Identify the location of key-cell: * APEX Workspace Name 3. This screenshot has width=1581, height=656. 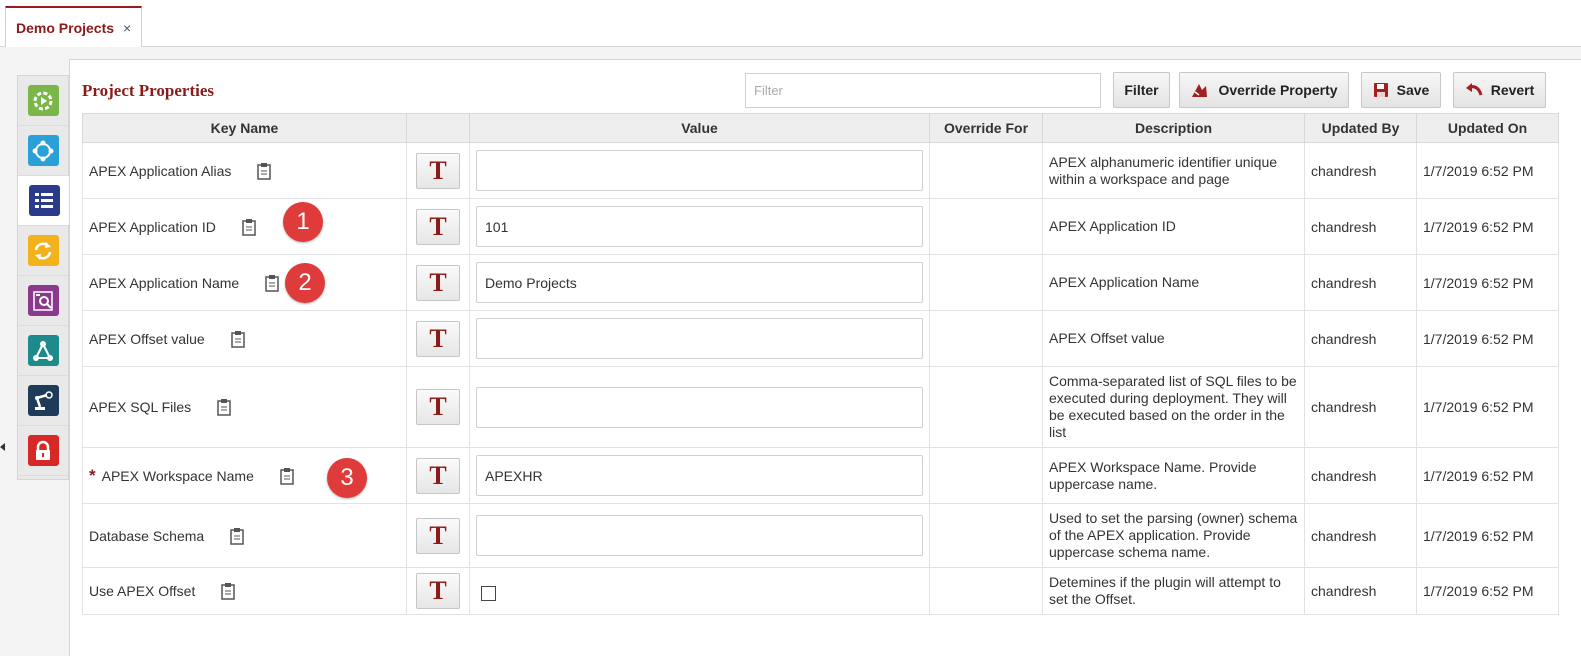
(244, 475).